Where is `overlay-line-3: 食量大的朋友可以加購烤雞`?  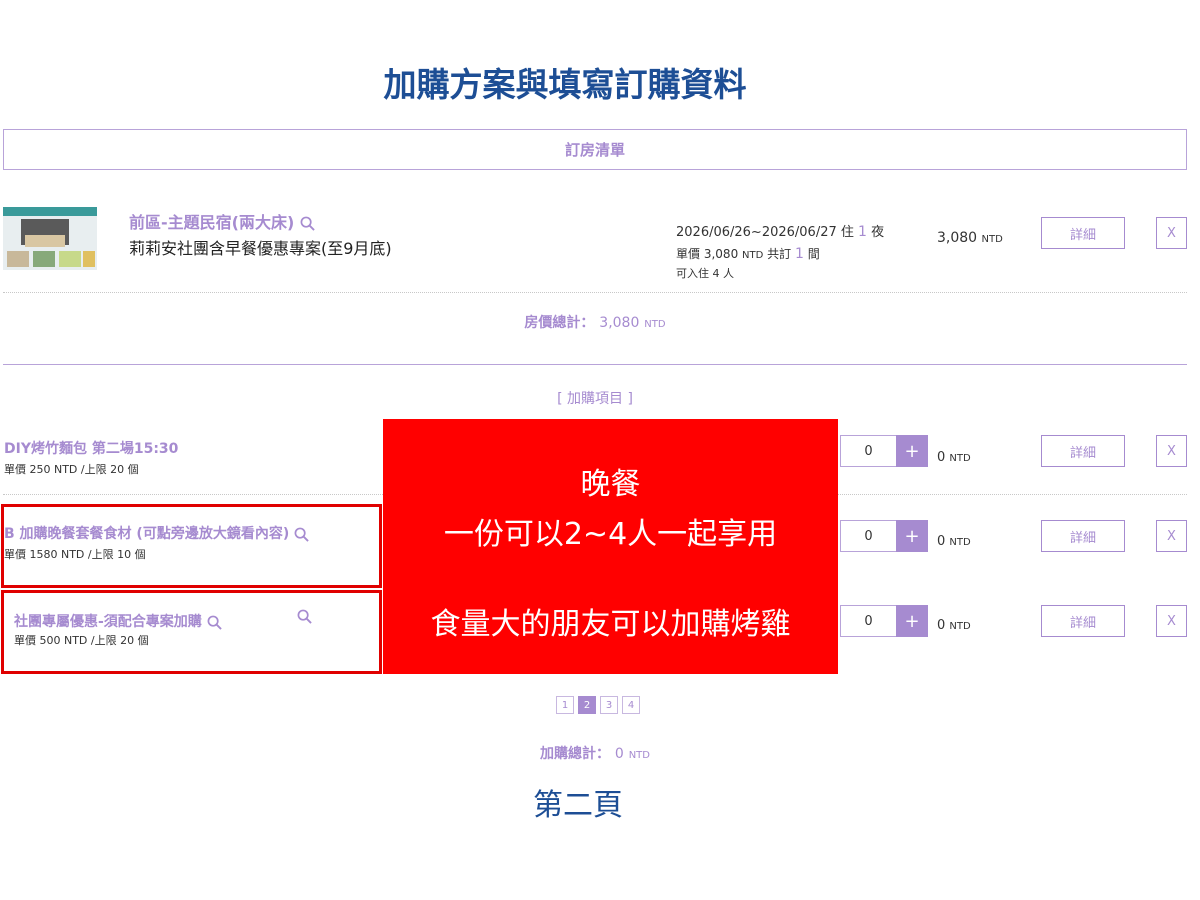 overlay-line-3: 食量大的朋友可以加購烤雞 is located at coordinates (610, 624).